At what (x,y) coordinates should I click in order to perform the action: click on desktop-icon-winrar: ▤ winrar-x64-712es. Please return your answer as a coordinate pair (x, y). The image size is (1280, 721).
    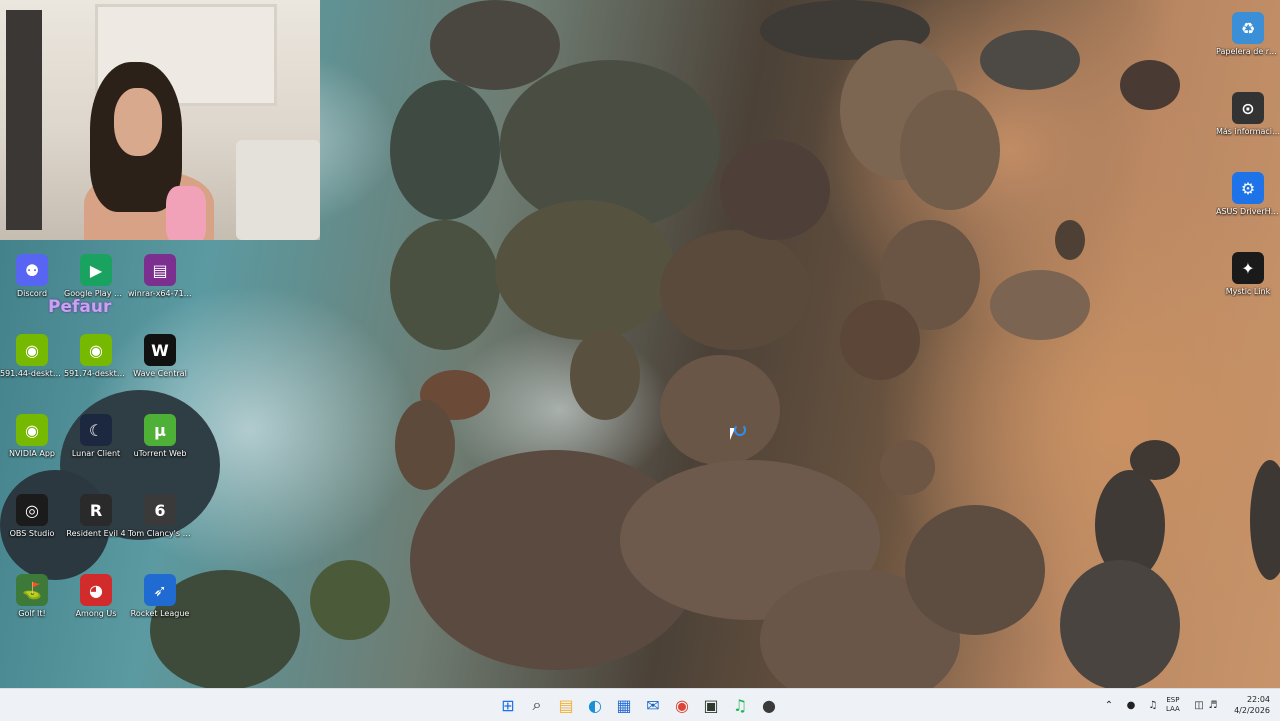
    Looking at the image, I should click on (160, 289).